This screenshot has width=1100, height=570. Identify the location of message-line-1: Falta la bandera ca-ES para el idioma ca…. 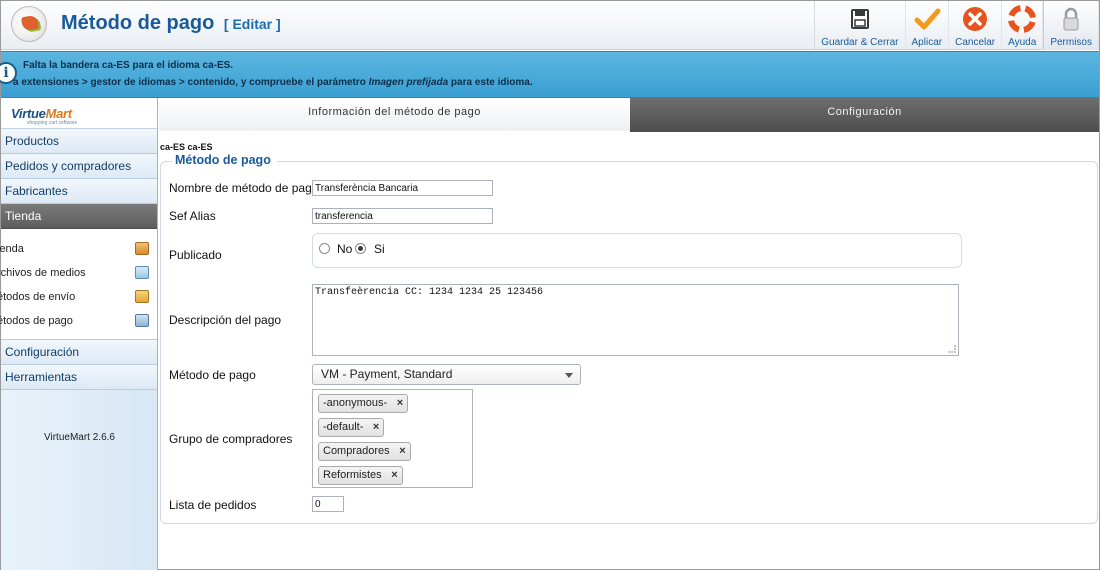
(128, 65).